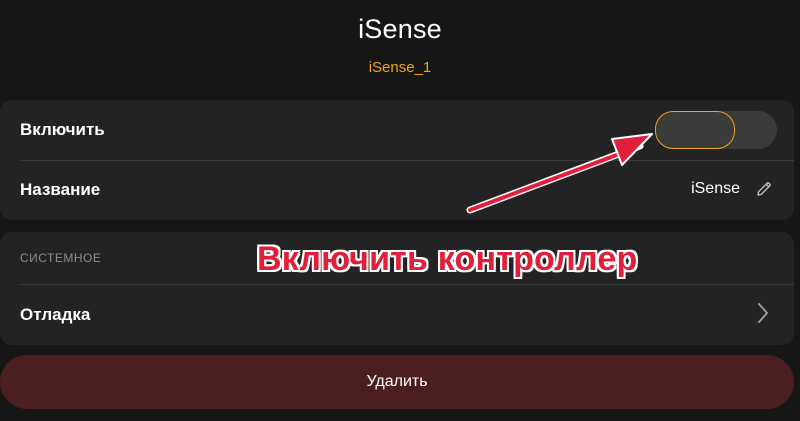  I want to click on debug-row: Отладка, so click(397, 314).